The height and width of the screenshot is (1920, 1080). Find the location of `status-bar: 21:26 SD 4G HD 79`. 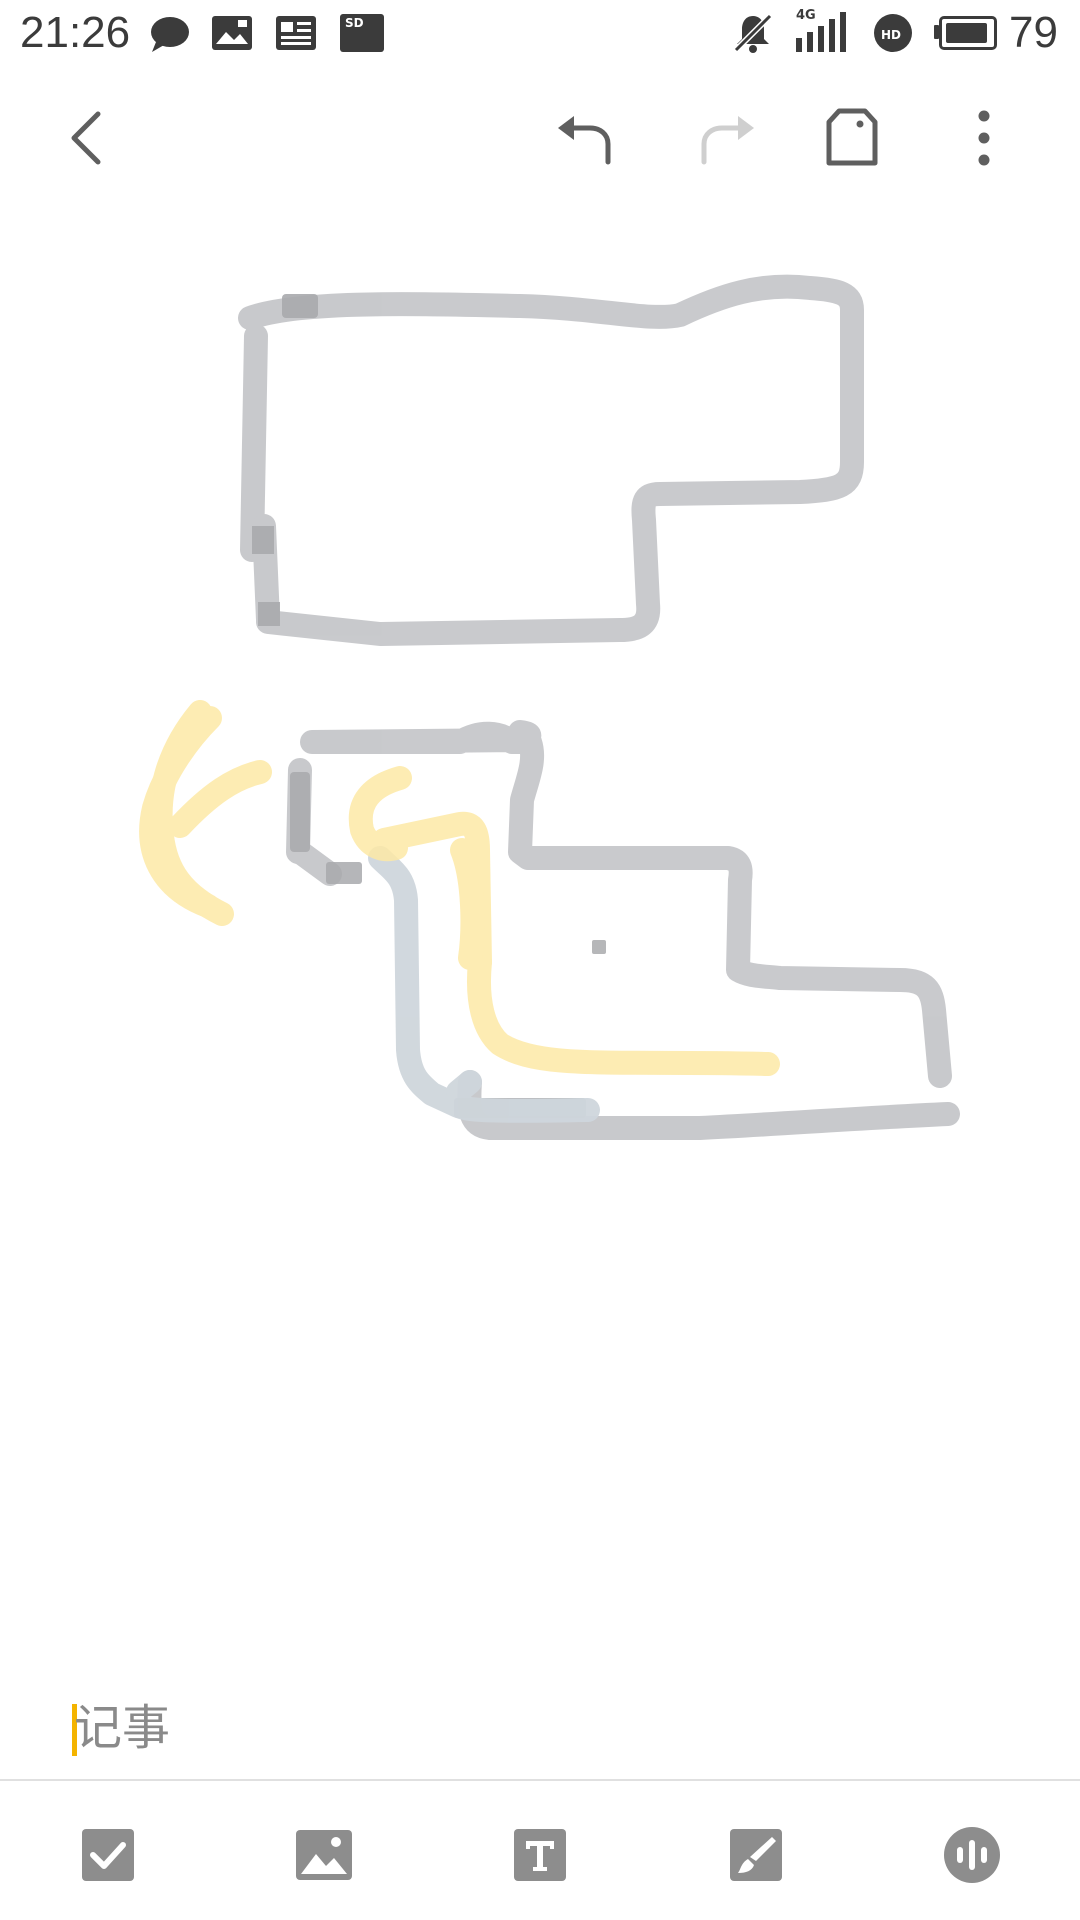

status-bar: 21:26 SD 4G HD 79 is located at coordinates (540, 33).